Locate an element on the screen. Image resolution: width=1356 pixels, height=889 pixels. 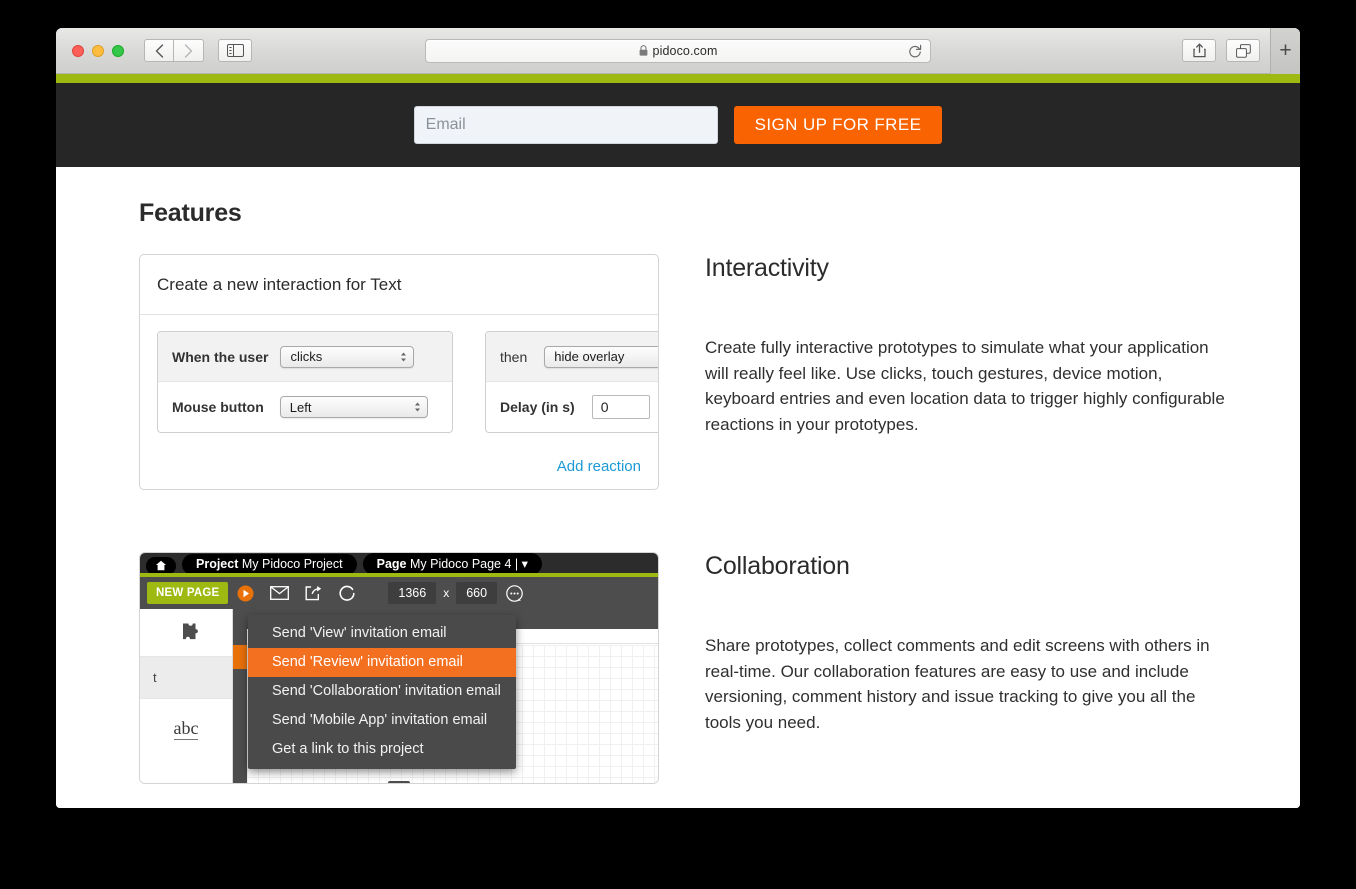
forward-button is located at coordinates (189, 50).